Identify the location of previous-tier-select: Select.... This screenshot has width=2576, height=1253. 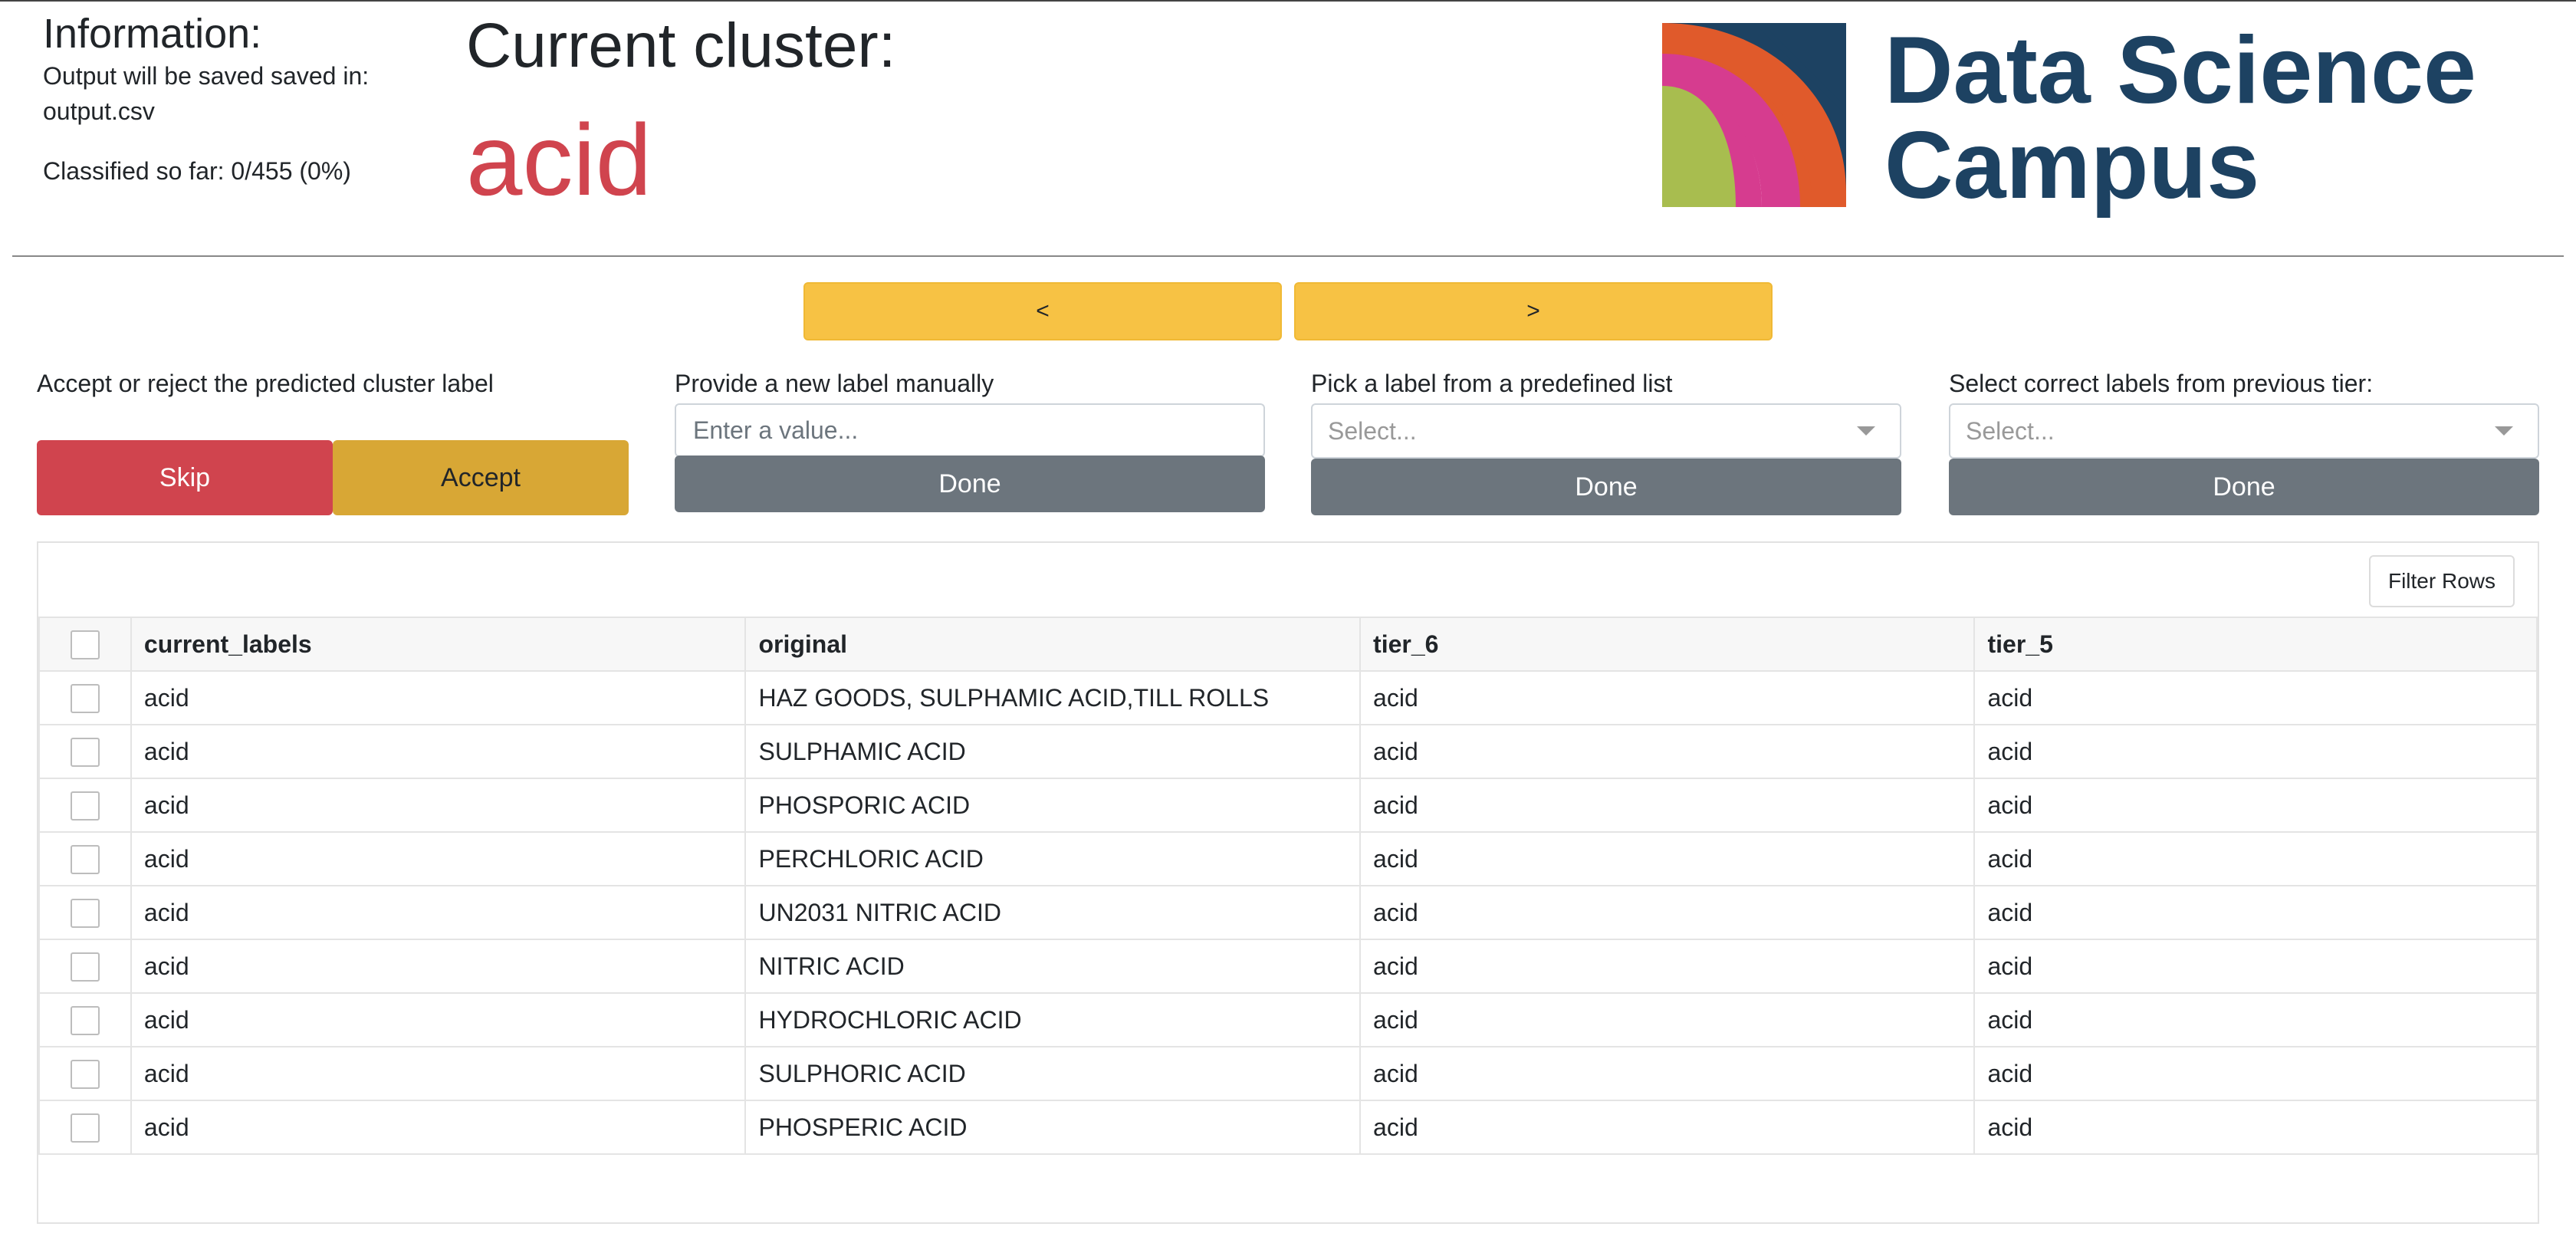
(2244, 431).